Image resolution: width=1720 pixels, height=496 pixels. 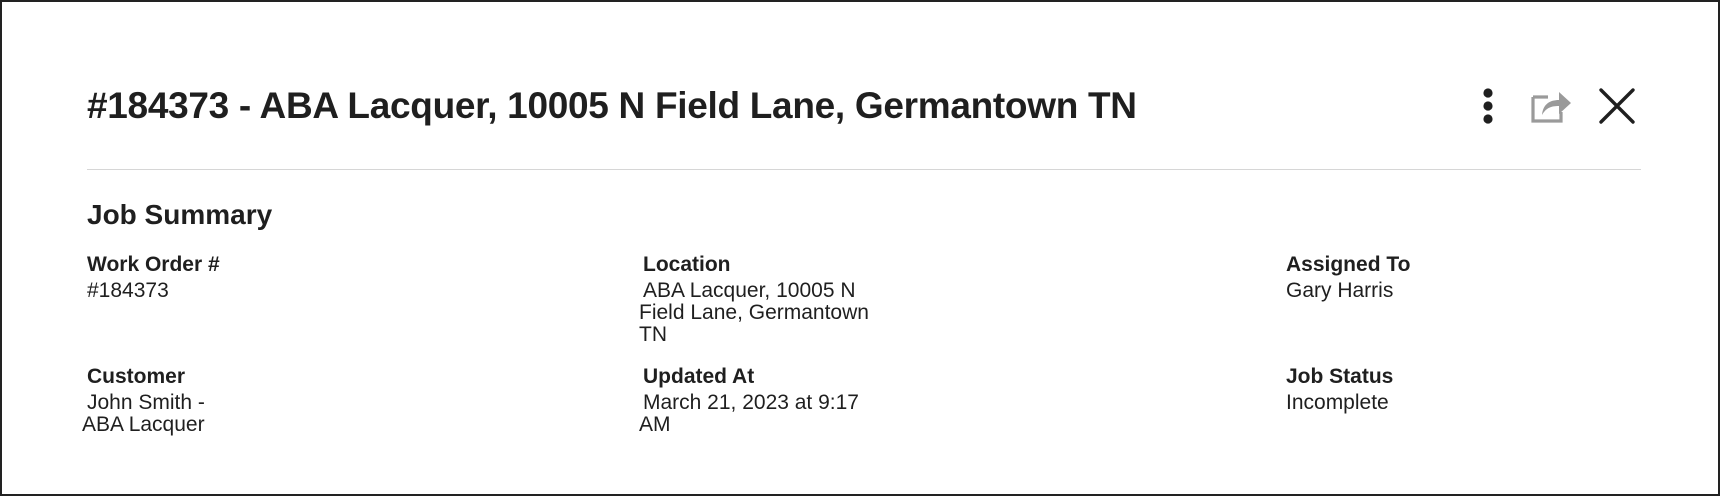 What do you see at coordinates (864, 169) in the screenshot?
I see `header-divider` at bounding box center [864, 169].